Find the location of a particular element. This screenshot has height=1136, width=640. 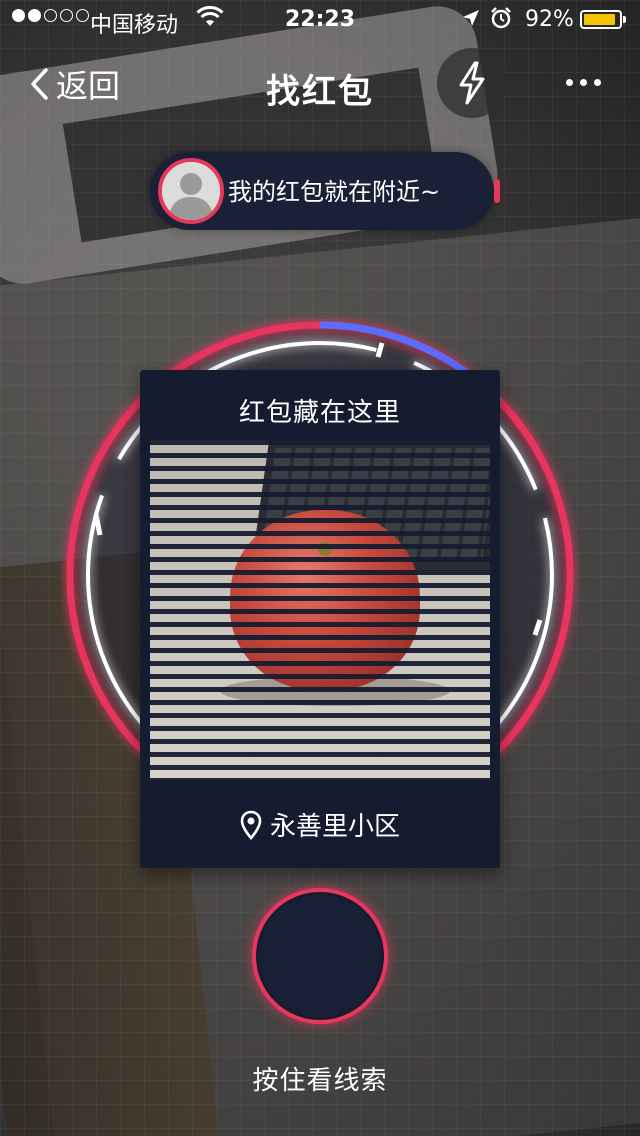

hint-accent is located at coordinates (497, 191).